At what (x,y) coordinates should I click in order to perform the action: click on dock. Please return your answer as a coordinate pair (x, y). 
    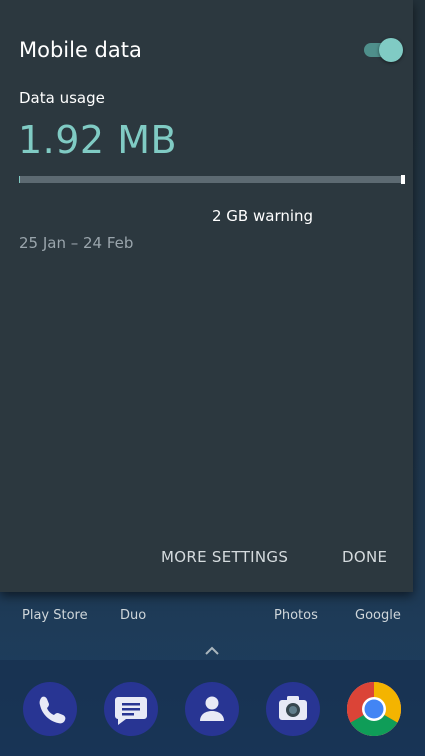
    Looking at the image, I should click on (212, 708).